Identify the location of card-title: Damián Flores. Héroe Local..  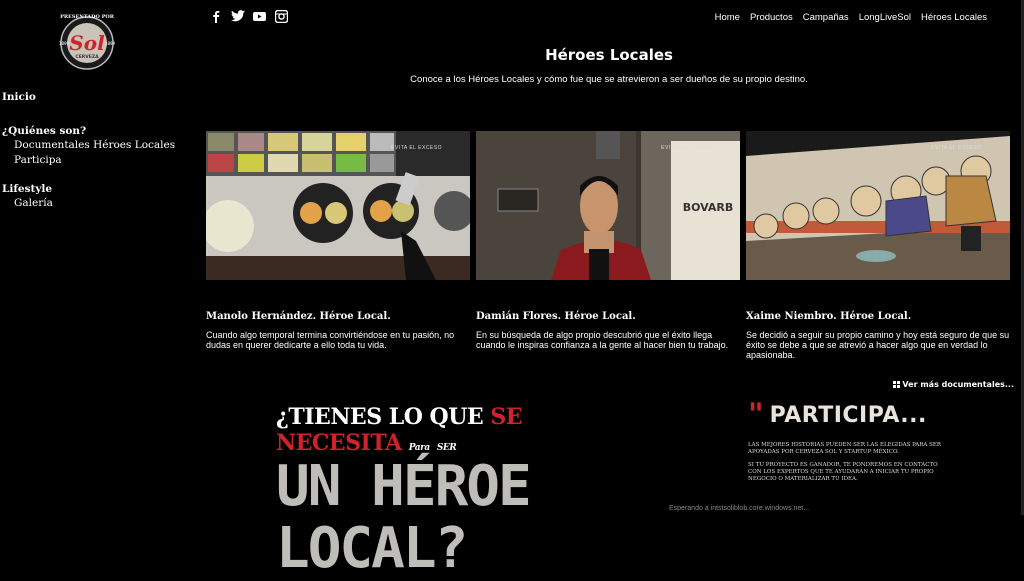
(608, 316).